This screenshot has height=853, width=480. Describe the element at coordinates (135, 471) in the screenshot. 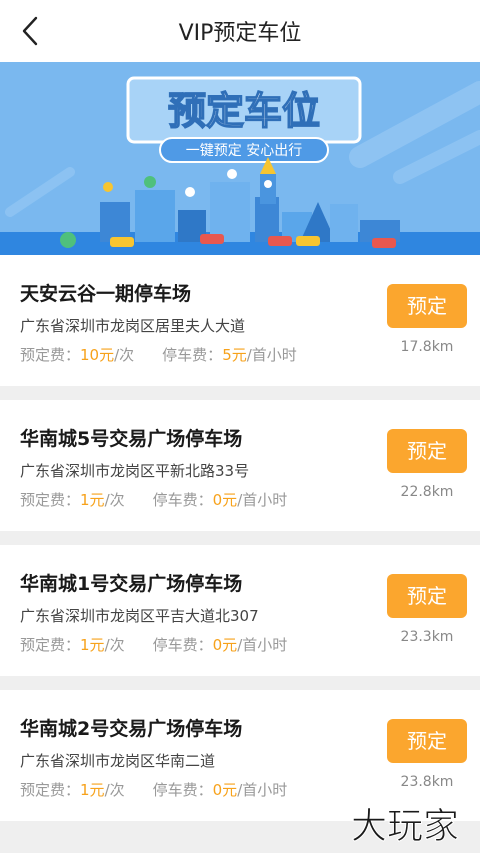

I see `parking-address: 广东省深圳市龙岗区平新北路33号` at that location.